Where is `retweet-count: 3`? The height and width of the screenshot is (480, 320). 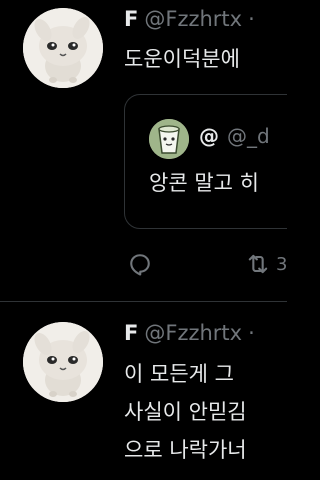
retweet-count: 3 is located at coordinates (281, 264).